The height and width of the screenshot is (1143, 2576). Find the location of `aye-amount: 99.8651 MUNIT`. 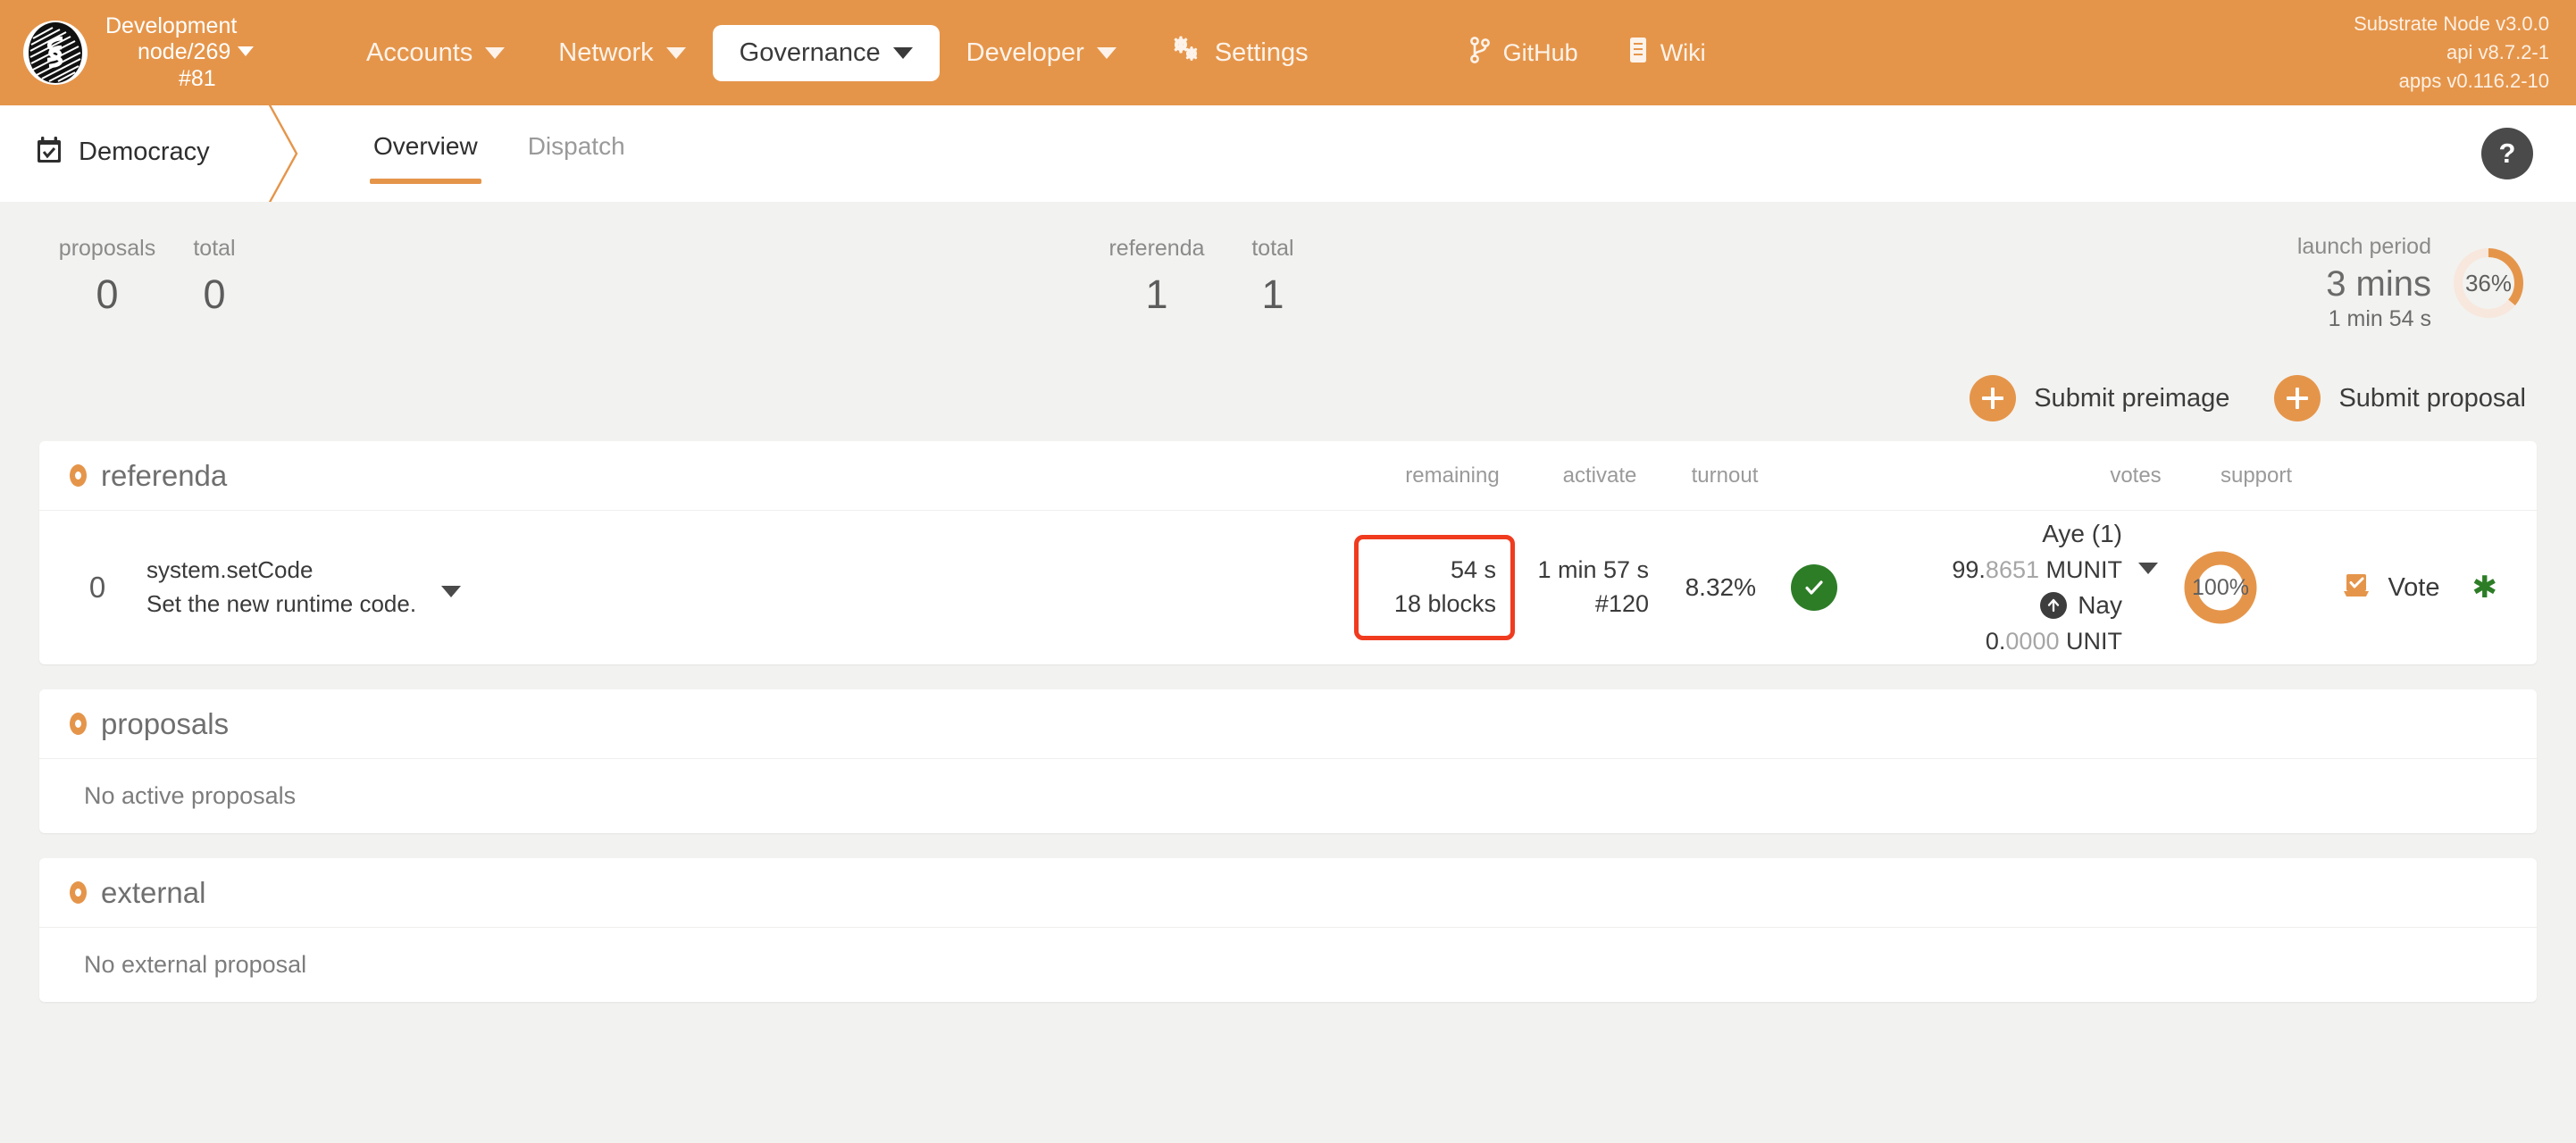

aye-amount: 99.8651 MUNIT is located at coordinates (2037, 570).